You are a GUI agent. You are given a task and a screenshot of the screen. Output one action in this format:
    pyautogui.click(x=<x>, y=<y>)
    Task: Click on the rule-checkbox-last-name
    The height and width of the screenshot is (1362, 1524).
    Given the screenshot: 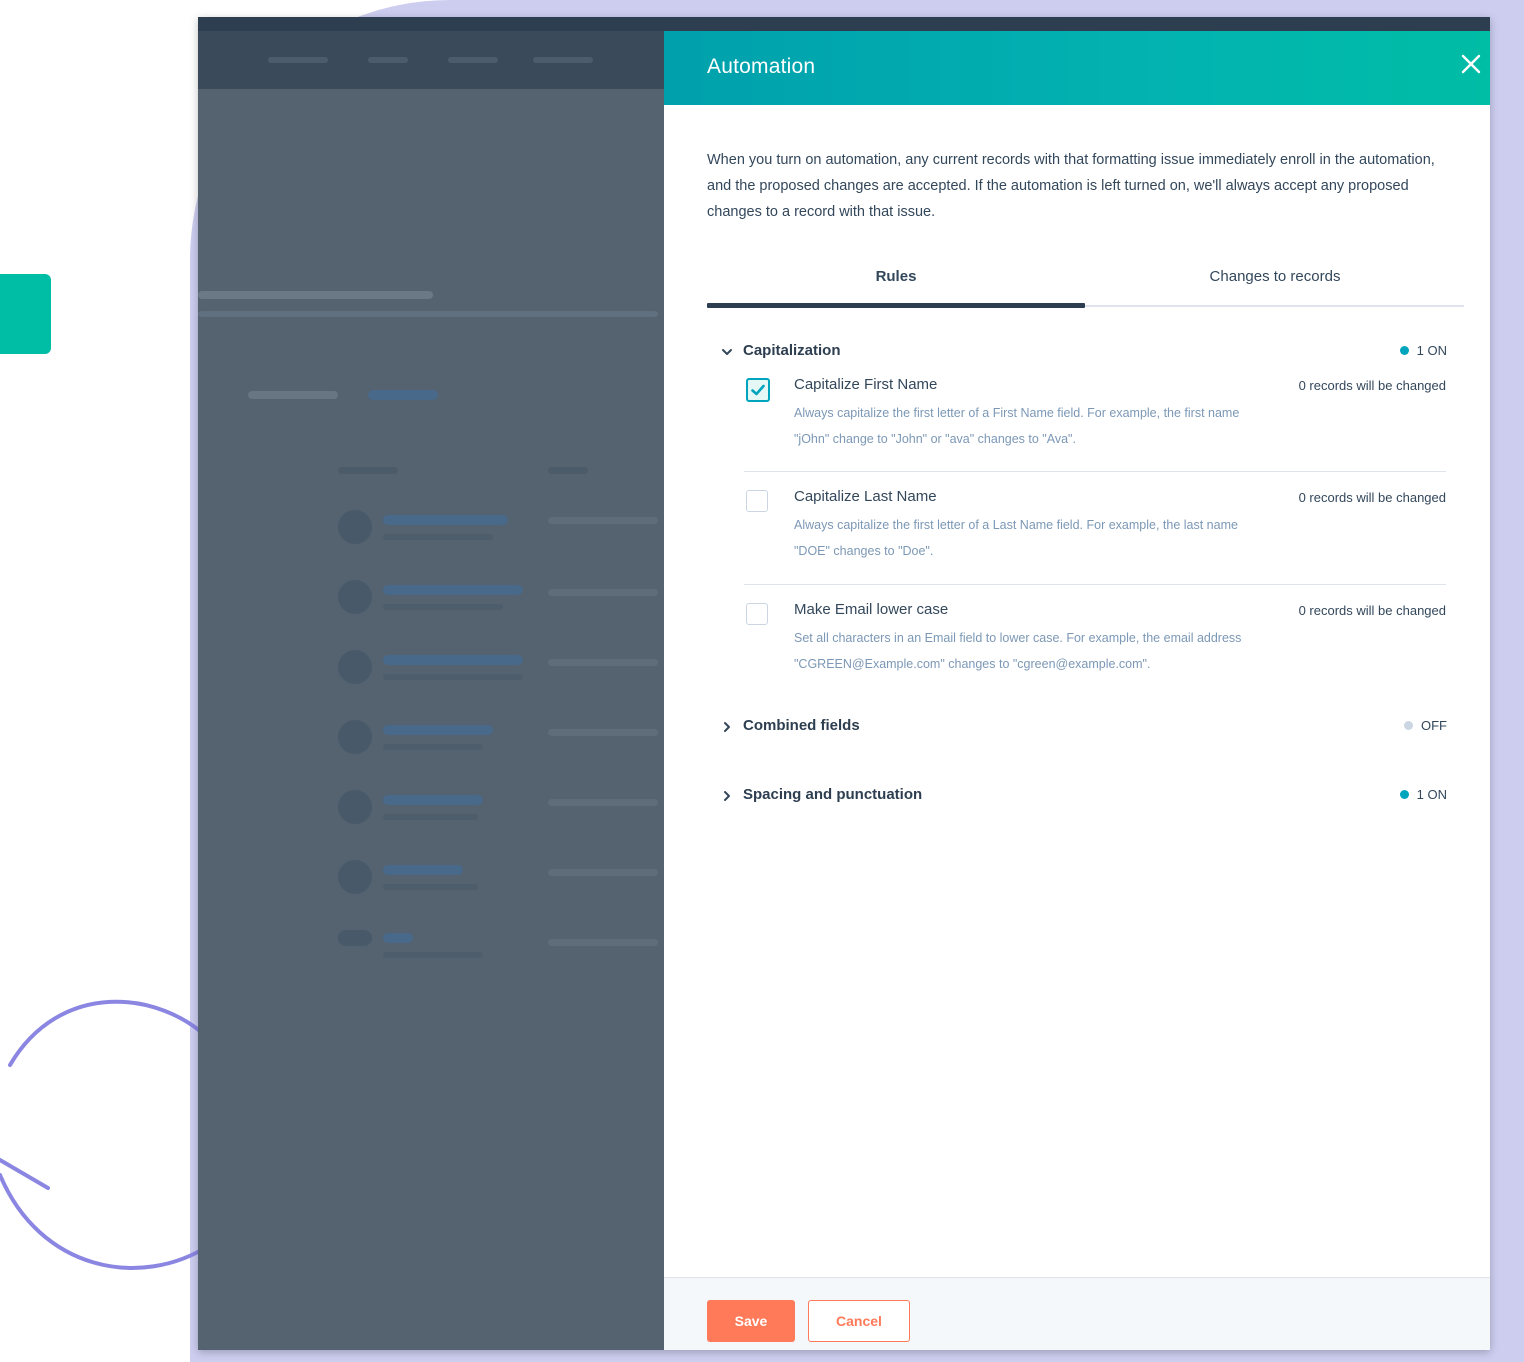 What is the action you would take?
    pyautogui.click(x=757, y=501)
    